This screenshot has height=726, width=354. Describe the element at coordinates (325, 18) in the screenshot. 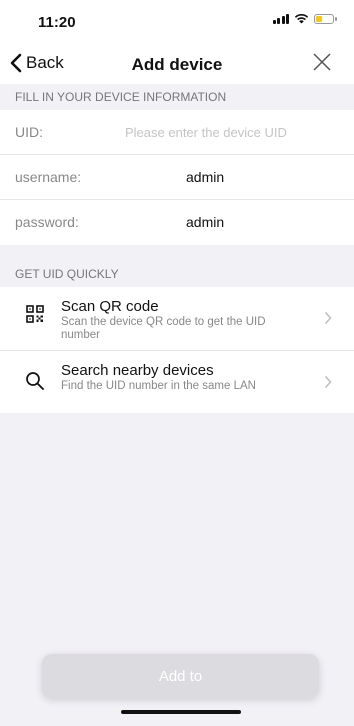

I see `battery-icon` at that location.